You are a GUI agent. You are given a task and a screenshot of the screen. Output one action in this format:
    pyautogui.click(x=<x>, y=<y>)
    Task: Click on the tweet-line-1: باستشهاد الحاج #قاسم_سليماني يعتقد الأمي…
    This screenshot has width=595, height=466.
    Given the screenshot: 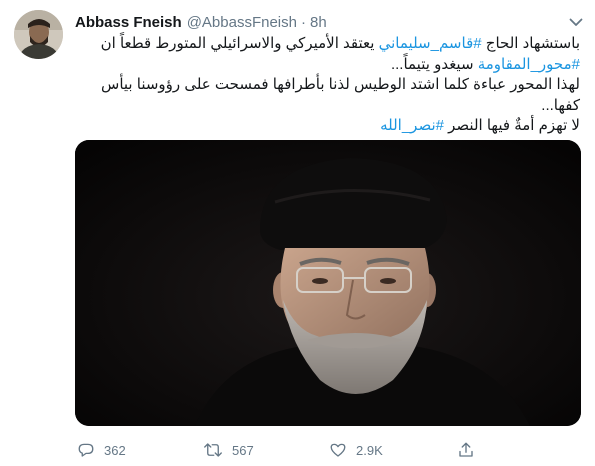 What is the action you would take?
    pyautogui.click(x=327, y=44)
    